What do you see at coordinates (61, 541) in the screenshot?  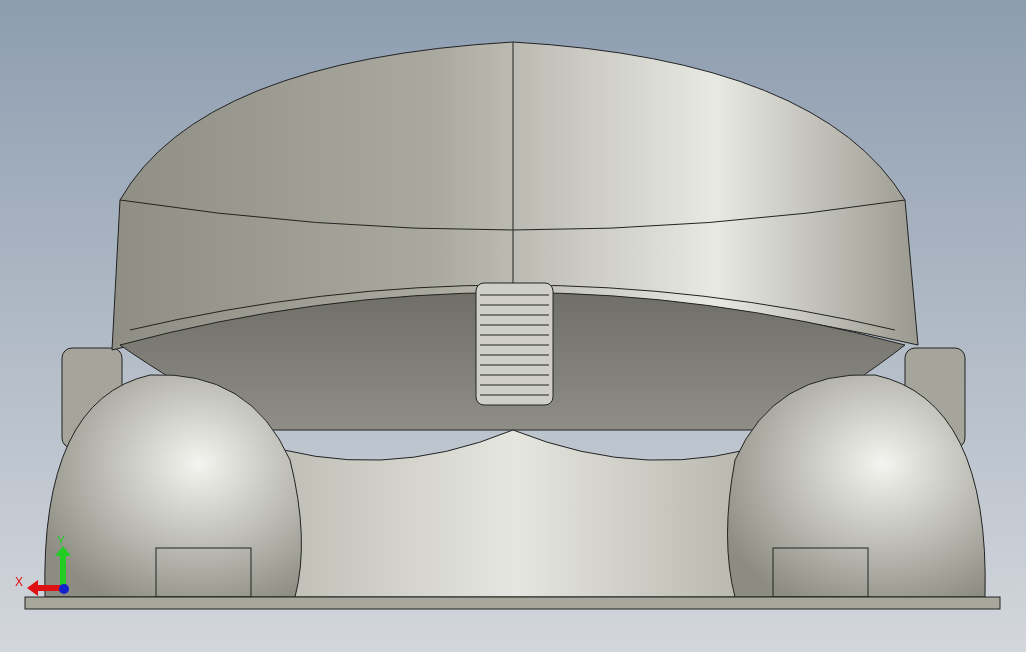 I see `y-axis-label: Y` at bounding box center [61, 541].